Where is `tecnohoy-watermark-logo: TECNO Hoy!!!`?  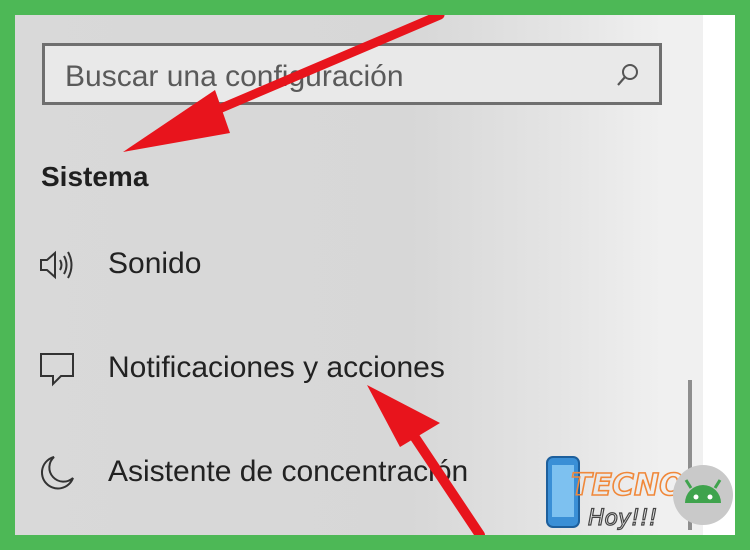
tecnohoy-watermark-logo: TECNO Hoy!!! is located at coordinates (639, 494).